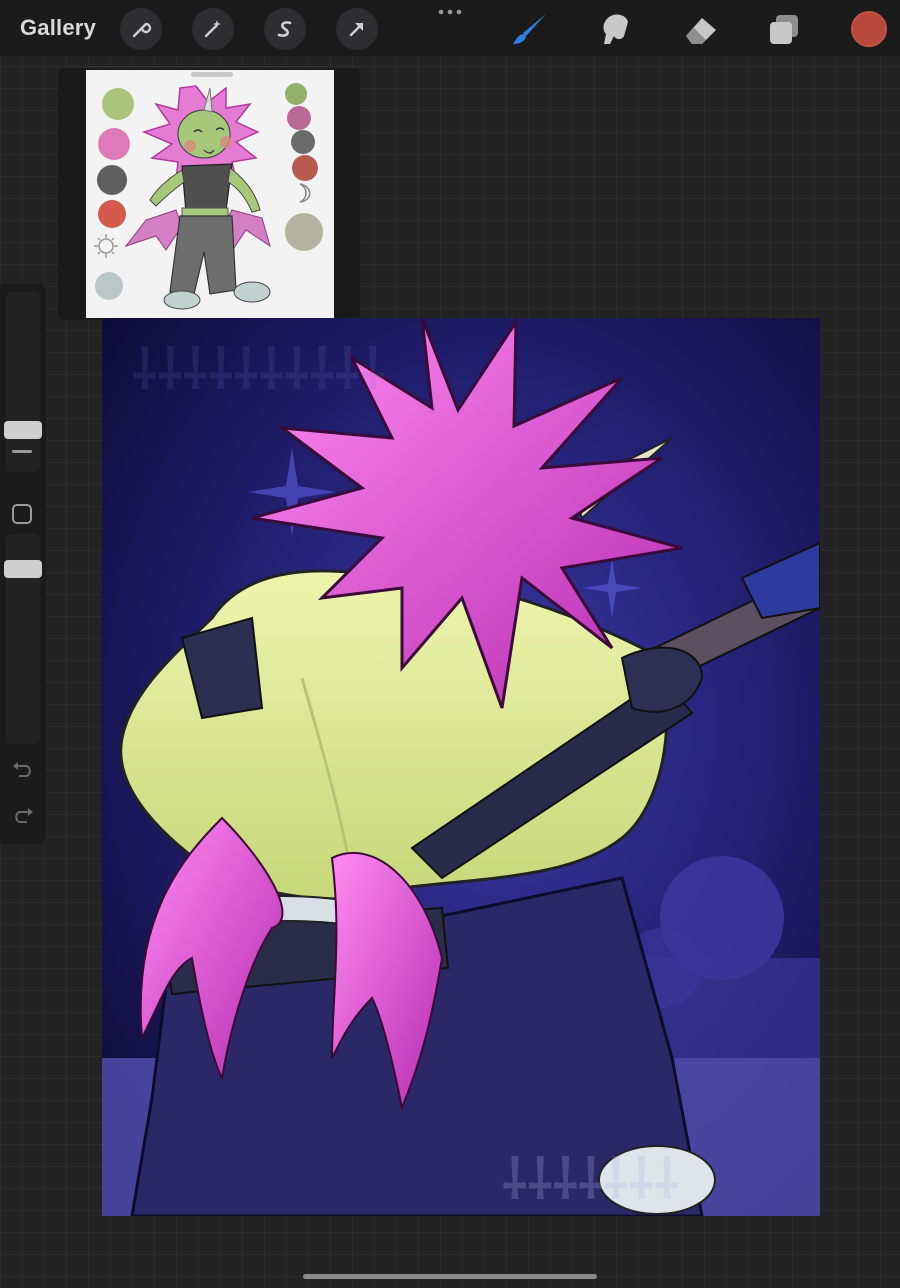  What do you see at coordinates (450, 1276) in the screenshot?
I see `home-indicator` at bounding box center [450, 1276].